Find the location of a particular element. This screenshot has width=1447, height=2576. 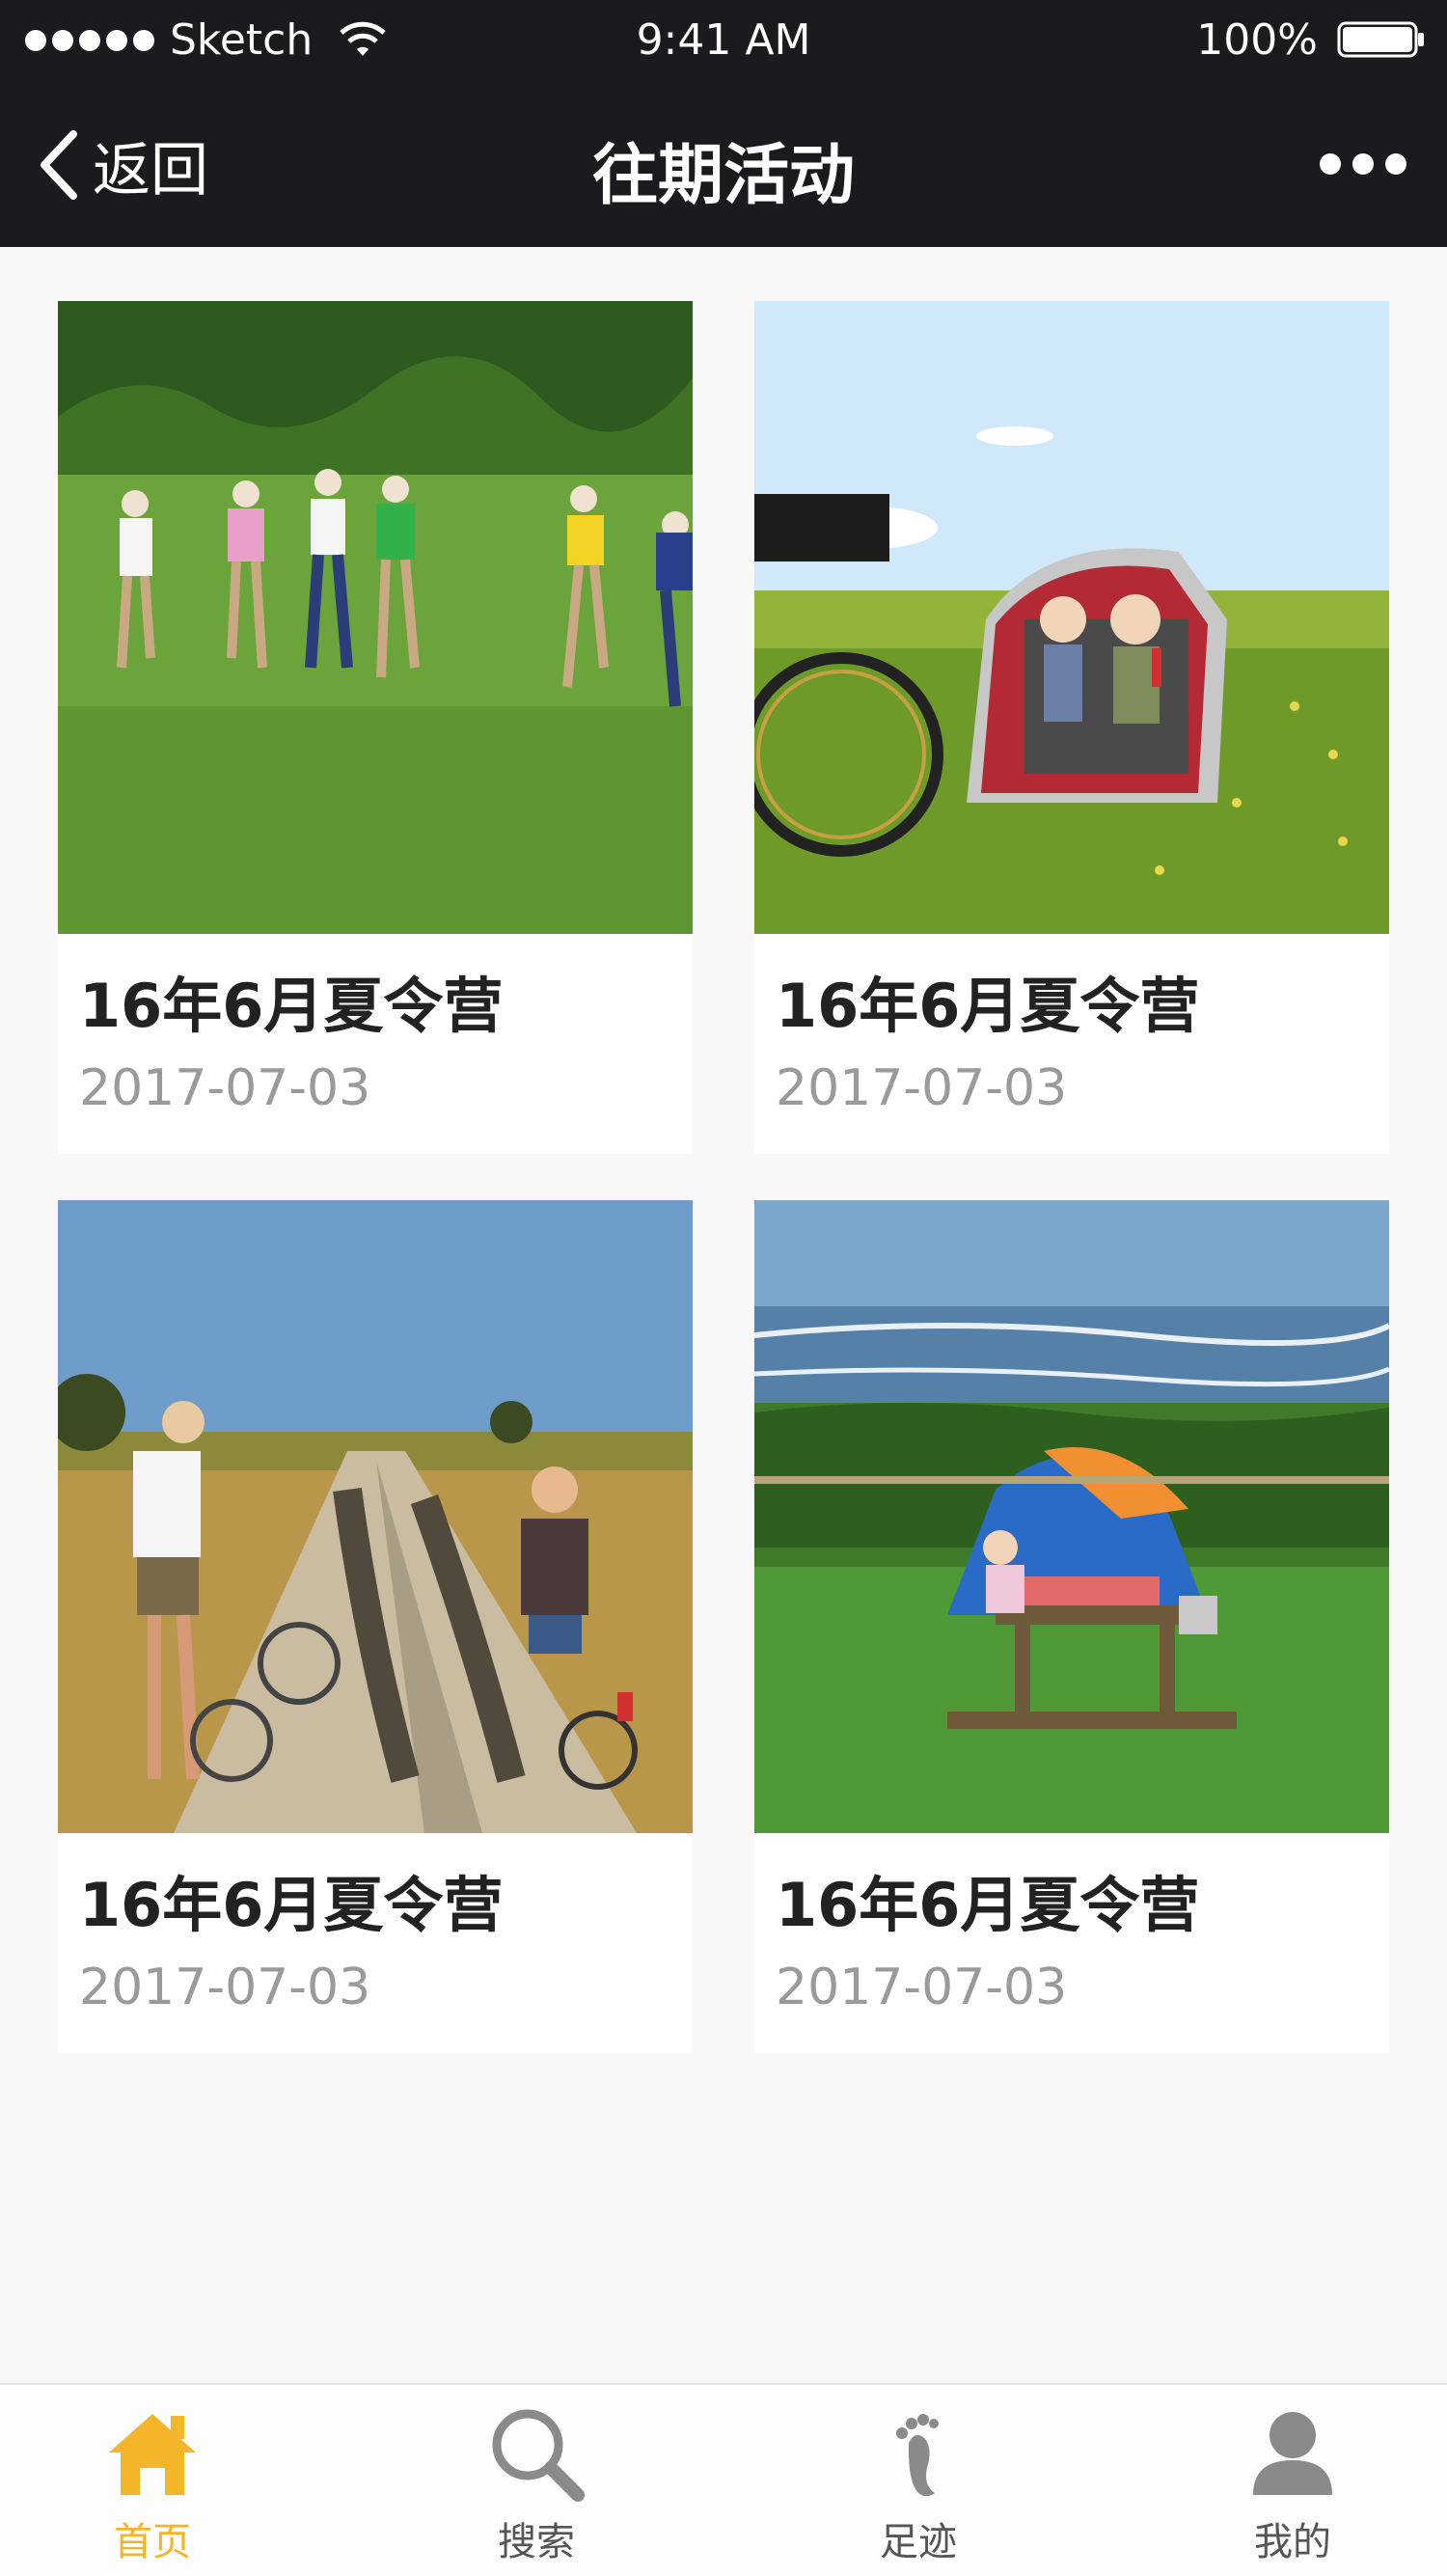

tab-search: 搜索 is located at coordinates (536, 2480).